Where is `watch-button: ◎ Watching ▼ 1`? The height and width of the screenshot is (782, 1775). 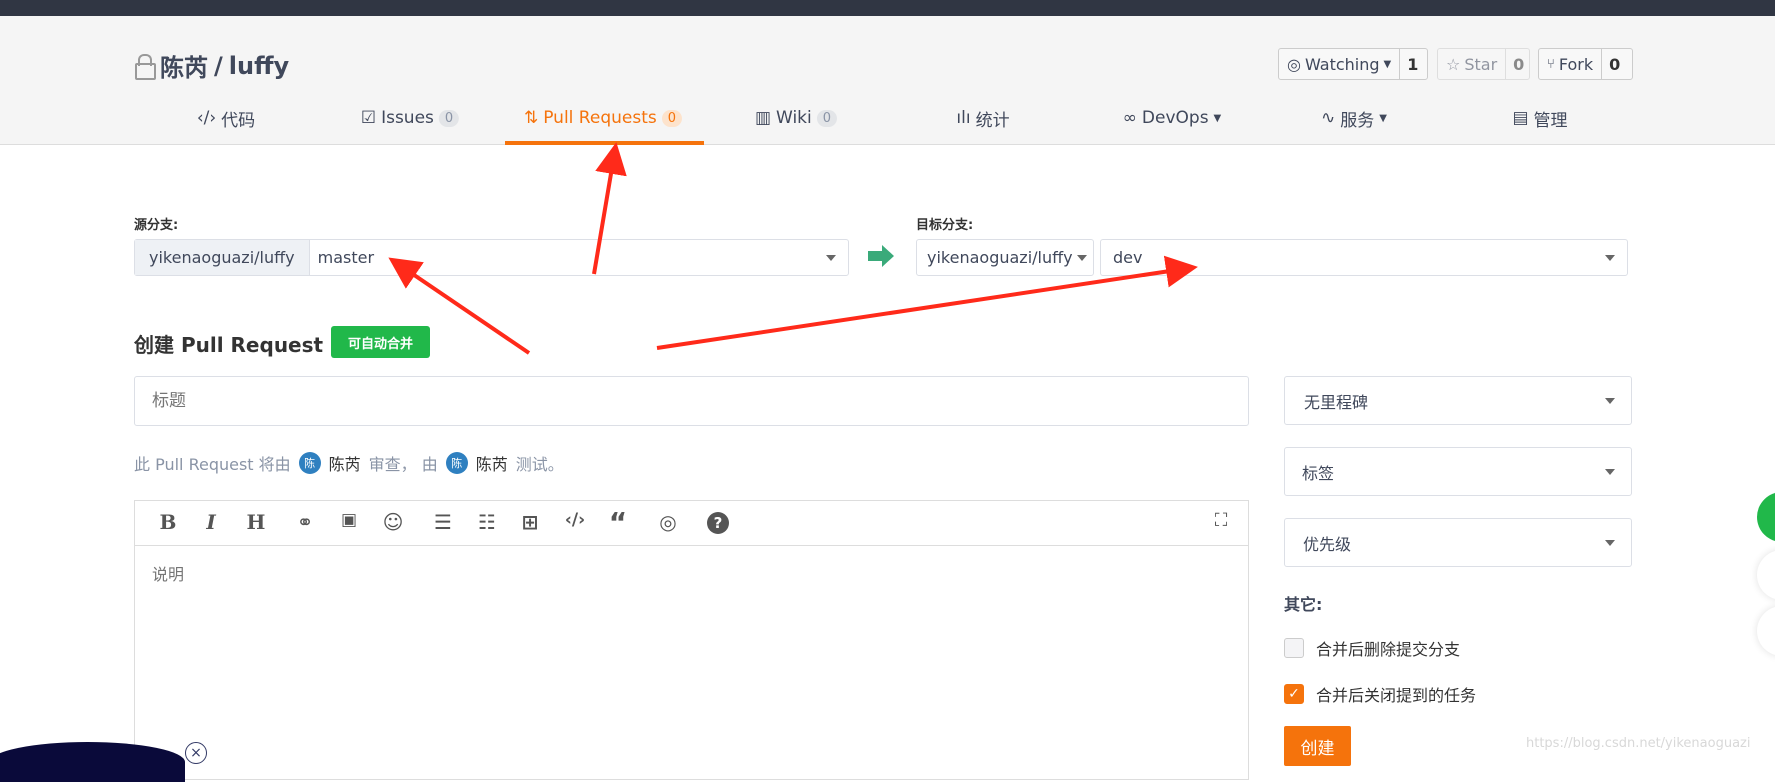
watch-button: ◎ Watching ▼ 1 is located at coordinates (1353, 64).